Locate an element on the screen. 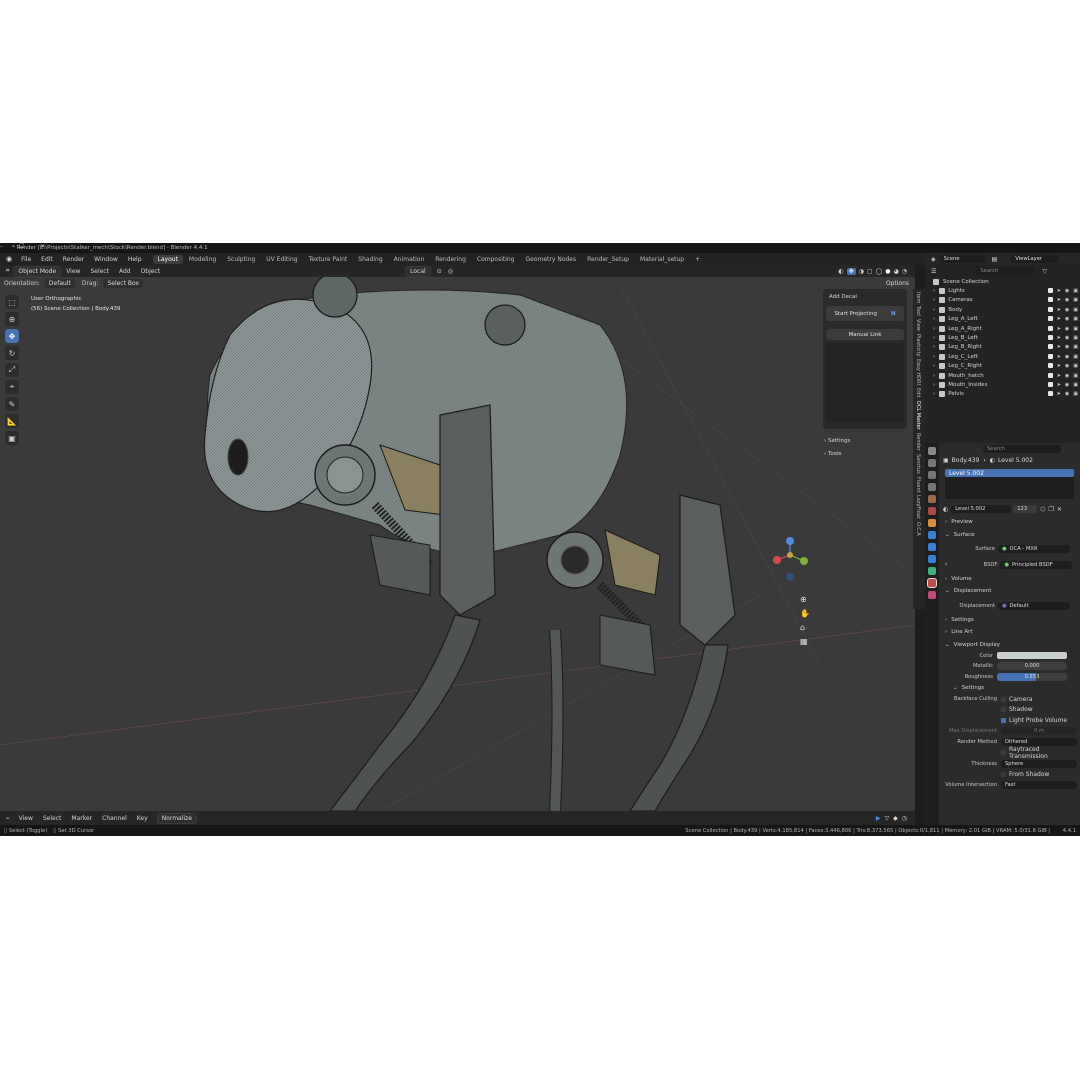 The image size is (1080, 1080). wireframe-shading-icon: ◯ is located at coordinates (879, 271).